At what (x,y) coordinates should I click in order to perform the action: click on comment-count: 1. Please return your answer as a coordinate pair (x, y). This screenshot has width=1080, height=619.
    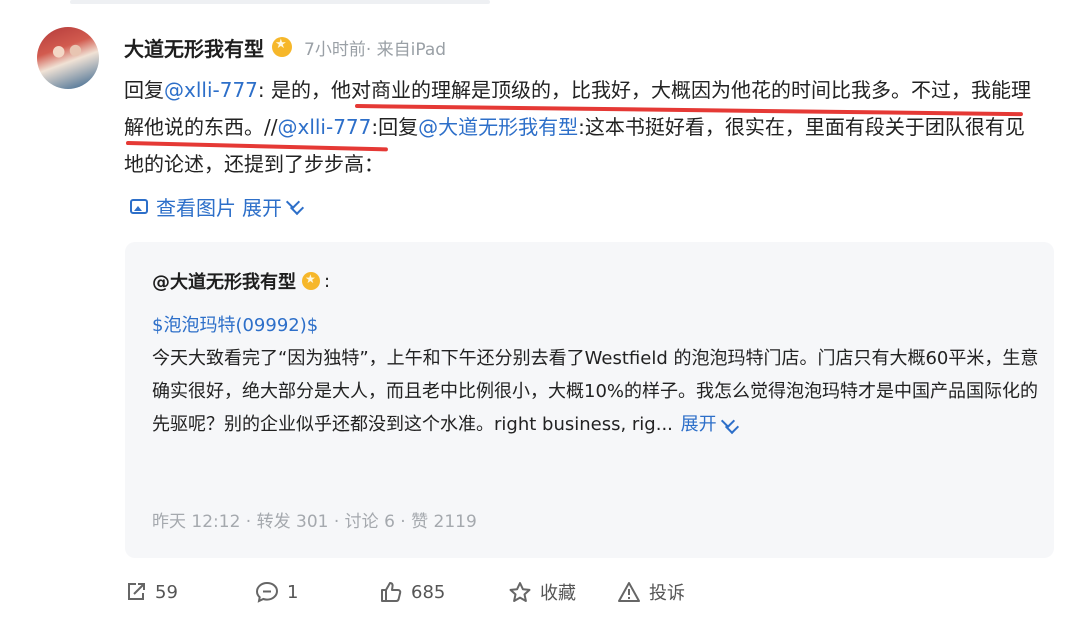
    Looking at the image, I should click on (293, 592).